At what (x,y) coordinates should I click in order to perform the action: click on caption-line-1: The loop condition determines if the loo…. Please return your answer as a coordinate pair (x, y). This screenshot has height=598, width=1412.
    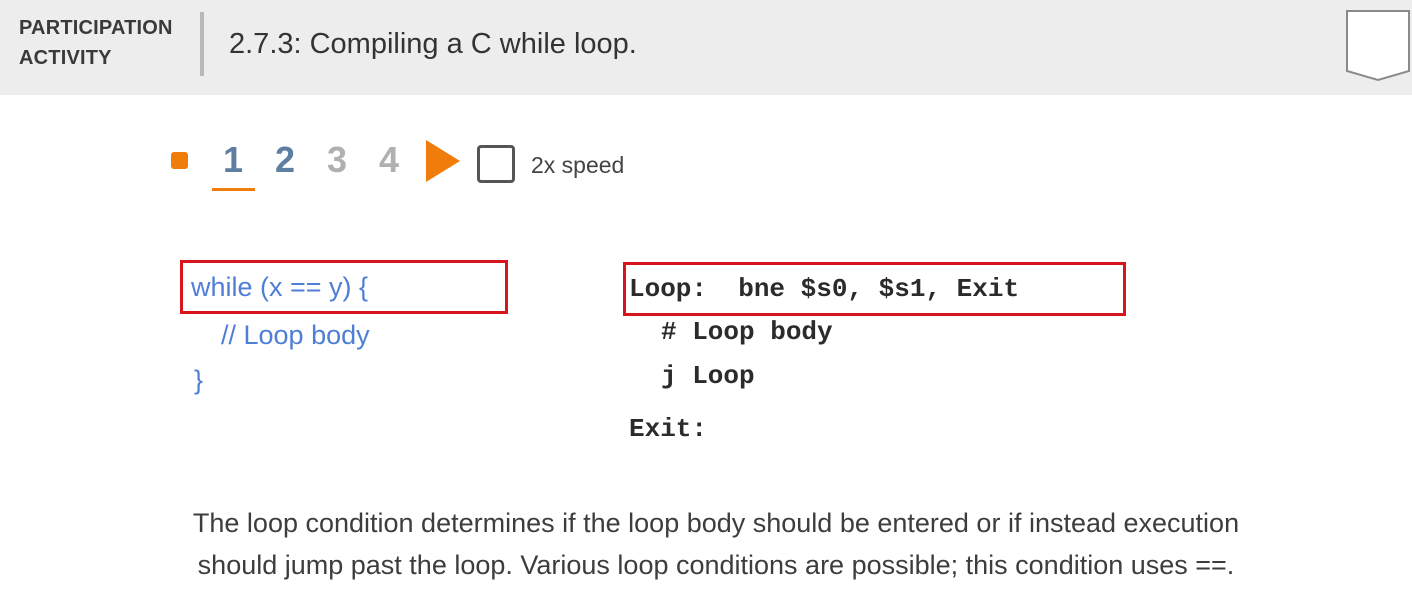
    Looking at the image, I should click on (716, 523).